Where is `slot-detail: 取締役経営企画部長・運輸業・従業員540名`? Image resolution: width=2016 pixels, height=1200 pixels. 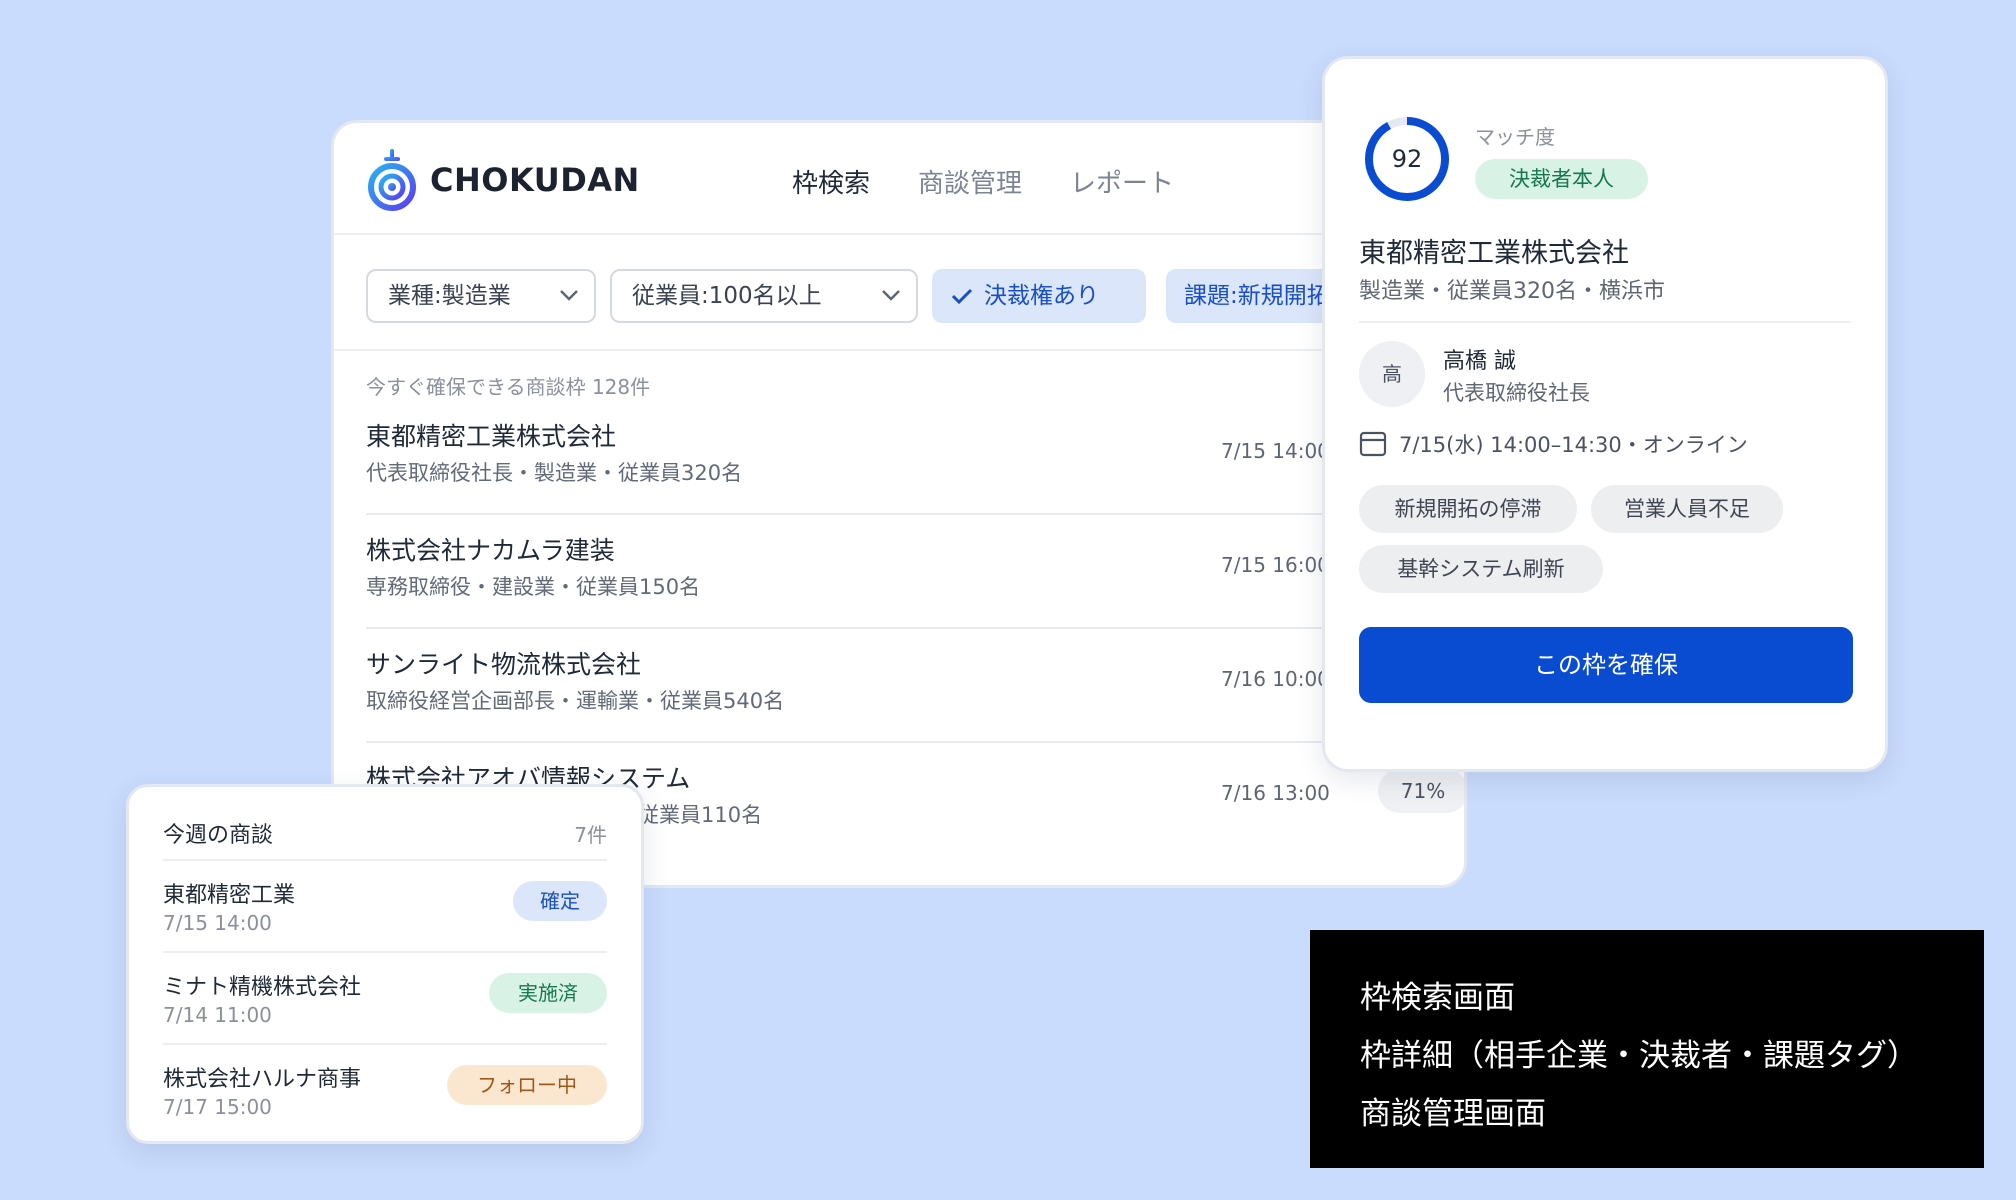
slot-detail: 取締役経営企画部長・運輸業・従業員540名 is located at coordinates (575, 701).